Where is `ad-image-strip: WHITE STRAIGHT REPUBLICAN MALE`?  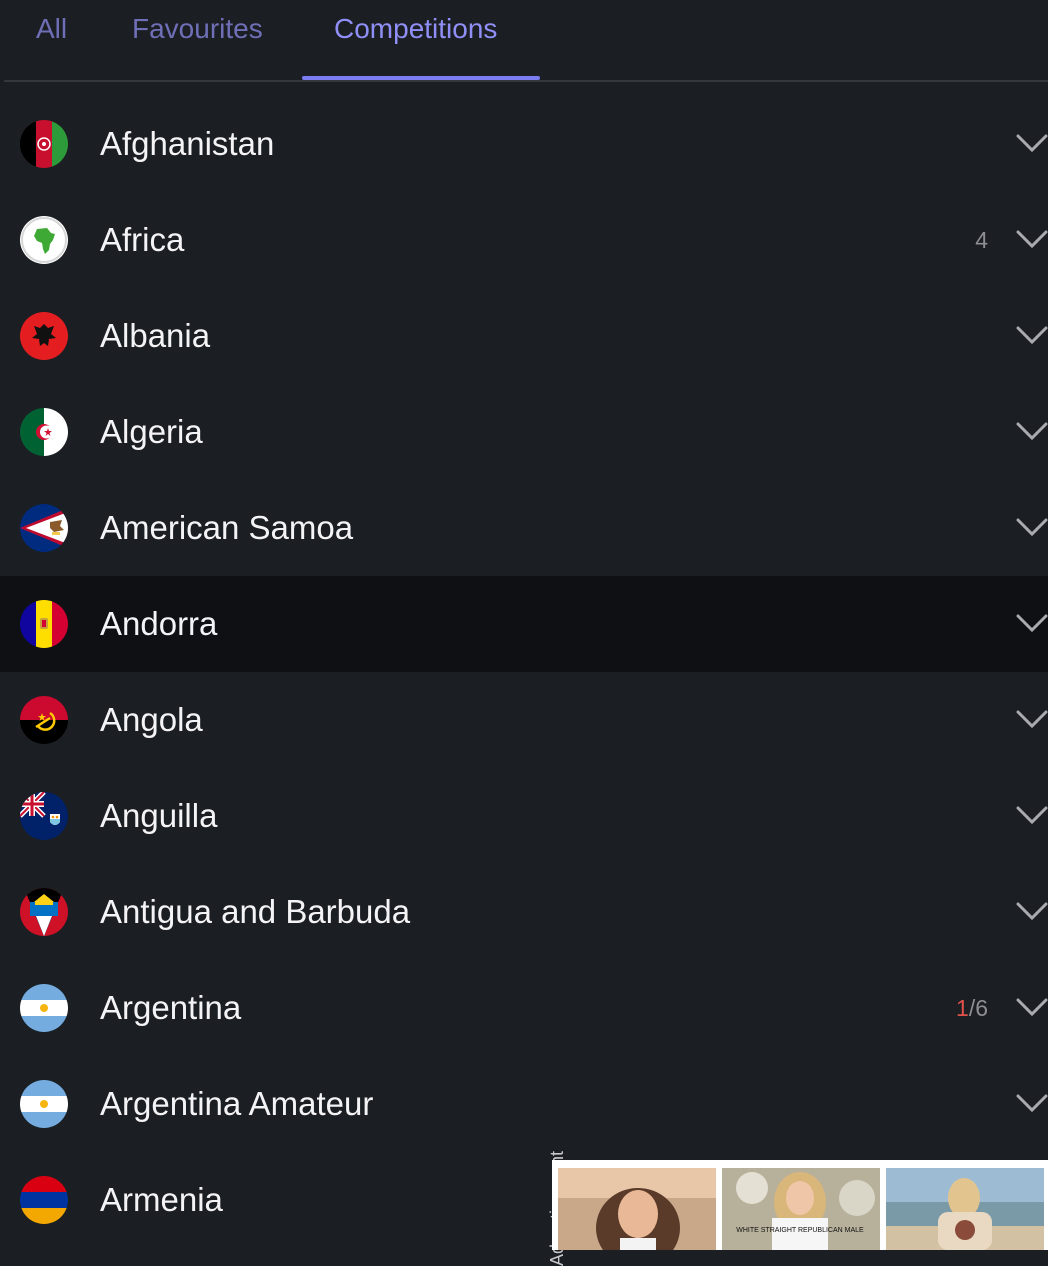
ad-image-strip: WHITE STRAIGHT REPUBLICAN MALE is located at coordinates (800, 1205).